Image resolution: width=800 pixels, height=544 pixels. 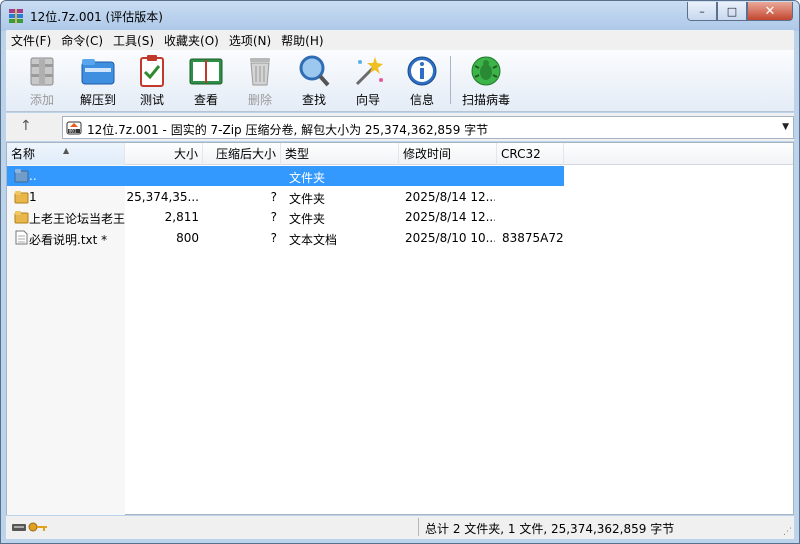 What do you see at coordinates (205, 100) in the screenshot?
I see `view-label: 查看` at bounding box center [205, 100].